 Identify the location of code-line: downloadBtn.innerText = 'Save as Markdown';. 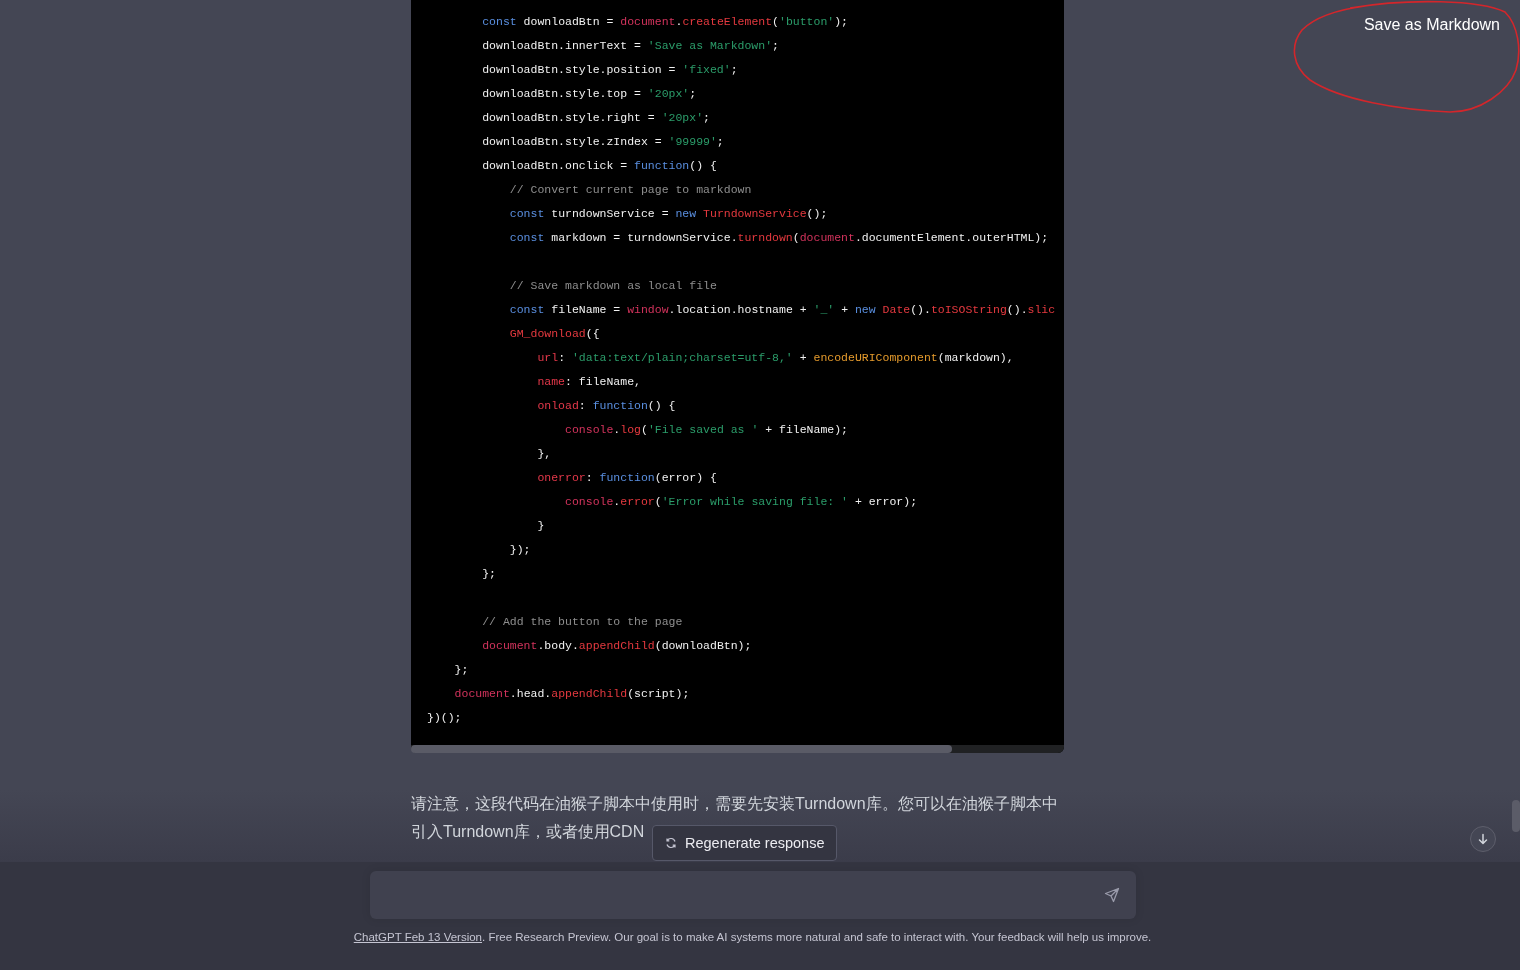
(630, 45).